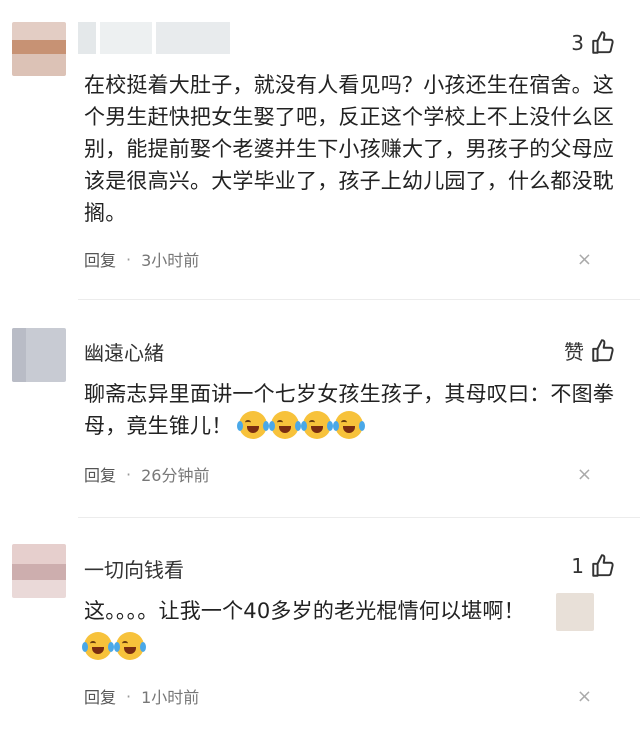 Image resolution: width=640 pixels, height=746 pixels. What do you see at coordinates (134, 568) in the screenshot?
I see `username: 一切向钱看` at bounding box center [134, 568].